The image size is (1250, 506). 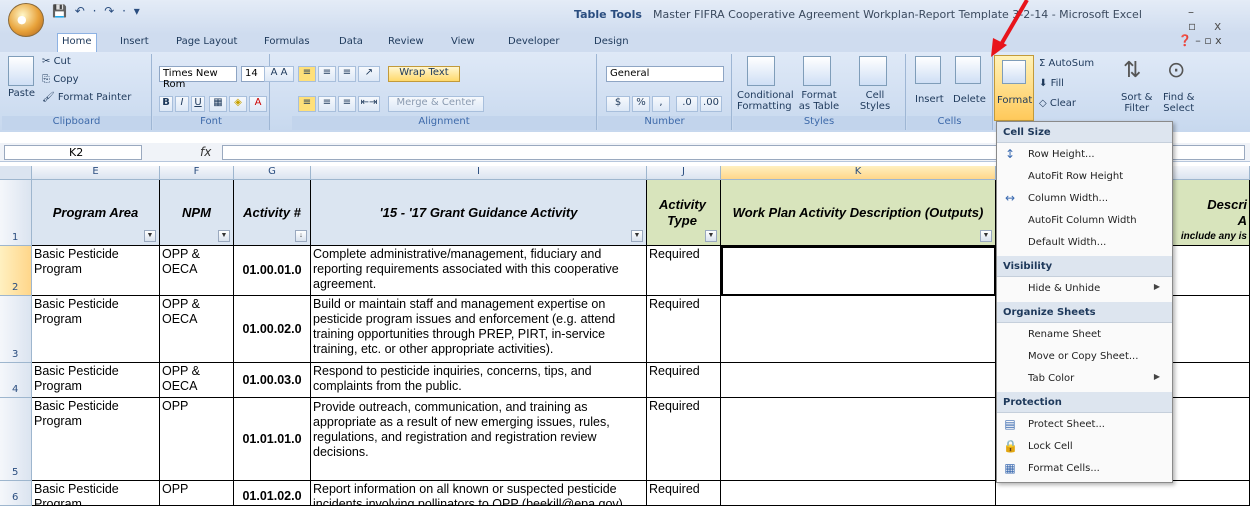 What do you see at coordinates (272, 271) in the screenshot?
I see `cell-activity-2: 01.00.01.0` at bounding box center [272, 271].